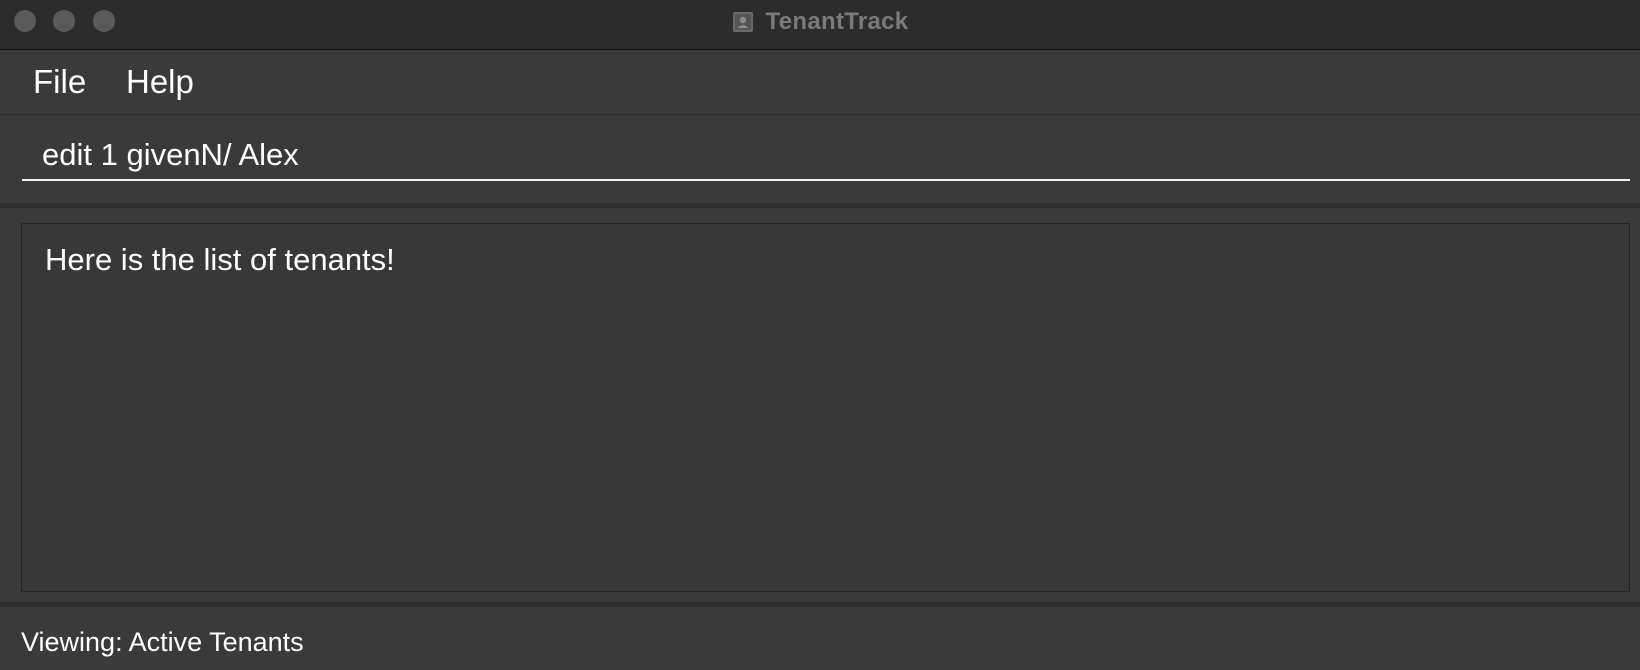 Image resolution: width=1640 pixels, height=670 pixels. What do you see at coordinates (820, 82) in the screenshot?
I see `menu-bar: File Help` at bounding box center [820, 82].